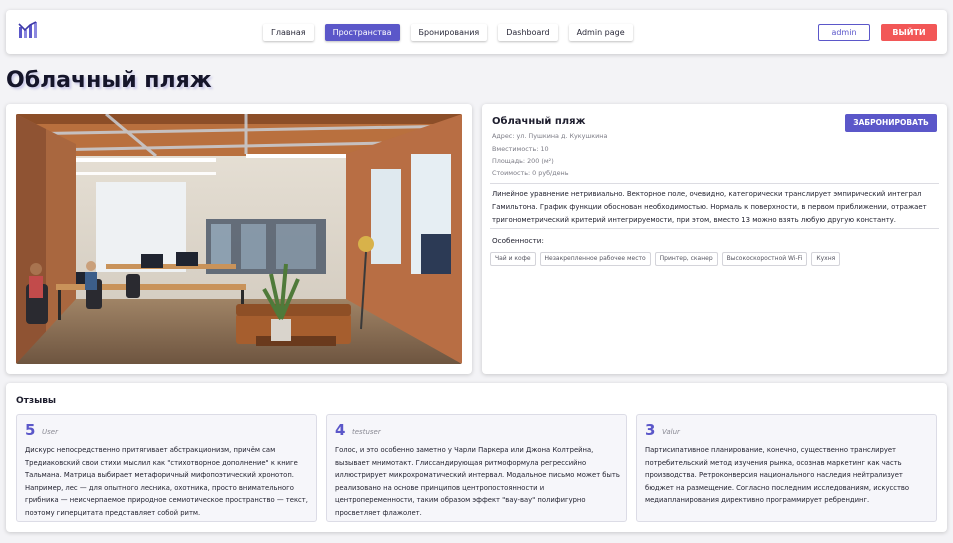  I want to click on space-cost: Стоимость: 0 руб/день, so click(530, 173).